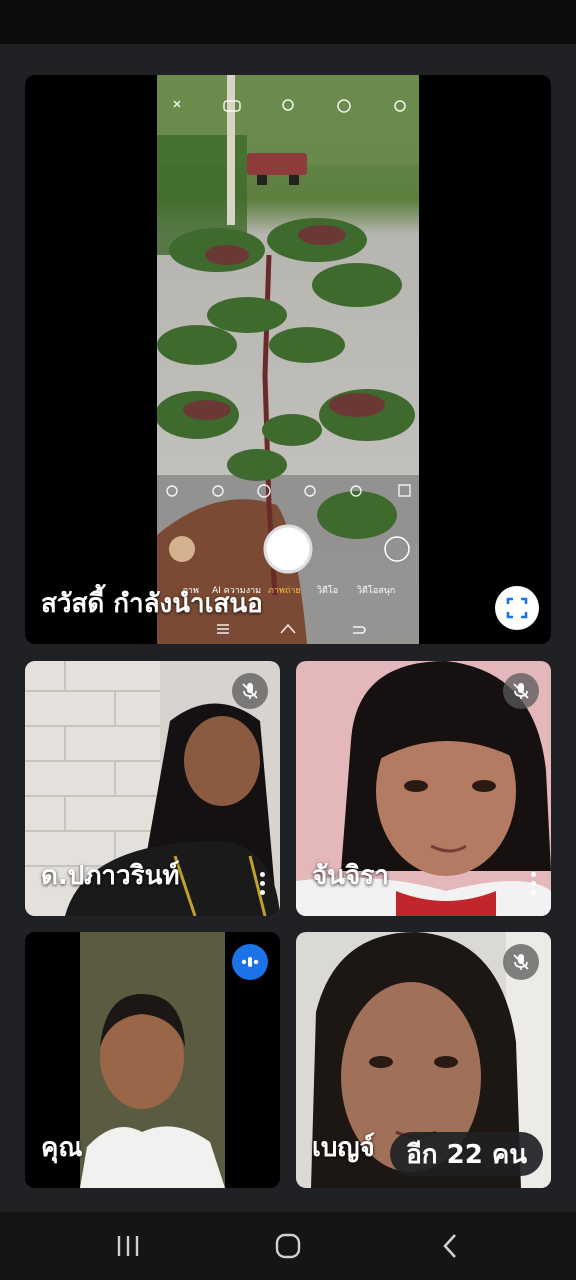 The width and height of the screenshot is (576, 1280). What do you see at coordinates (327, 590) in the screenshot?
I see `camera-mode-label: วิดีโอ` at bounding box center [327, 590].